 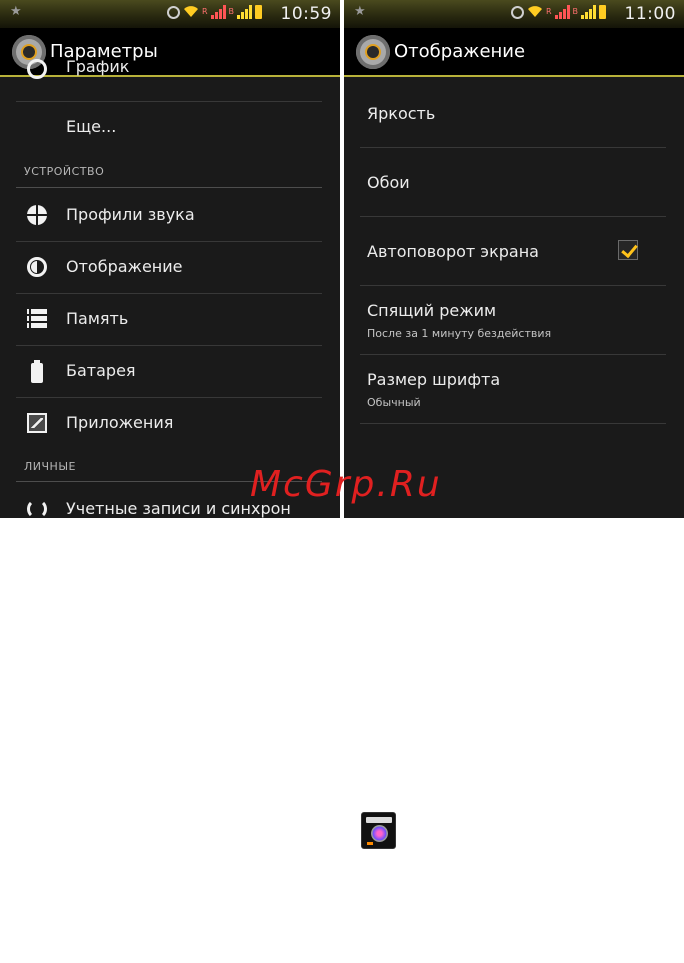 I want to click on apps-icon, so click(x=37, y=423).